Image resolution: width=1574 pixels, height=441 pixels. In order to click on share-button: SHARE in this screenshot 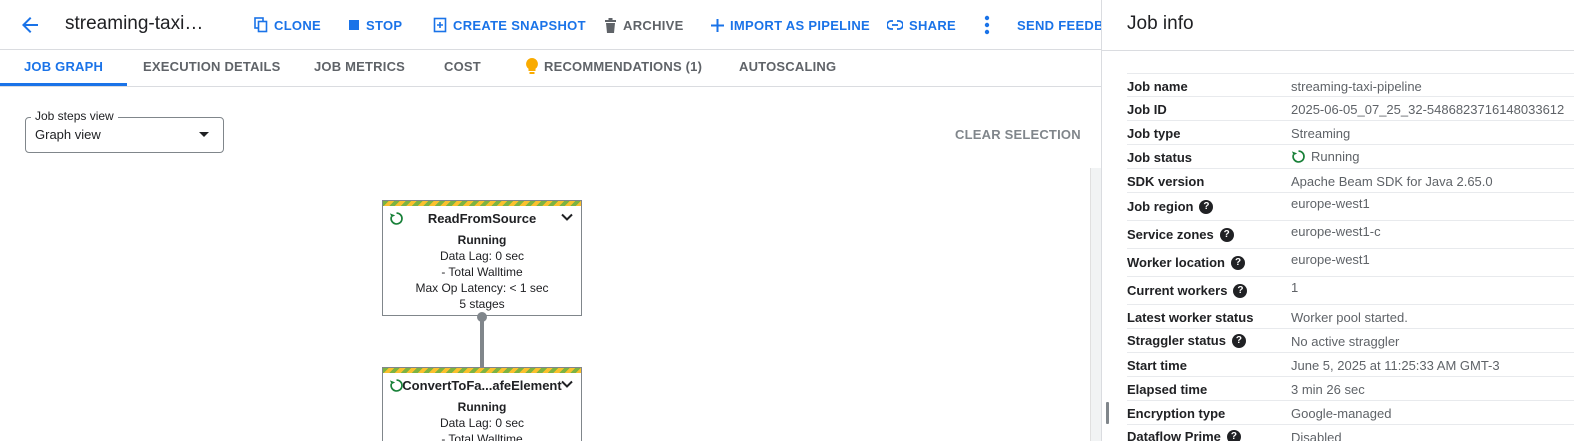, I will do `click(921, 25)`.